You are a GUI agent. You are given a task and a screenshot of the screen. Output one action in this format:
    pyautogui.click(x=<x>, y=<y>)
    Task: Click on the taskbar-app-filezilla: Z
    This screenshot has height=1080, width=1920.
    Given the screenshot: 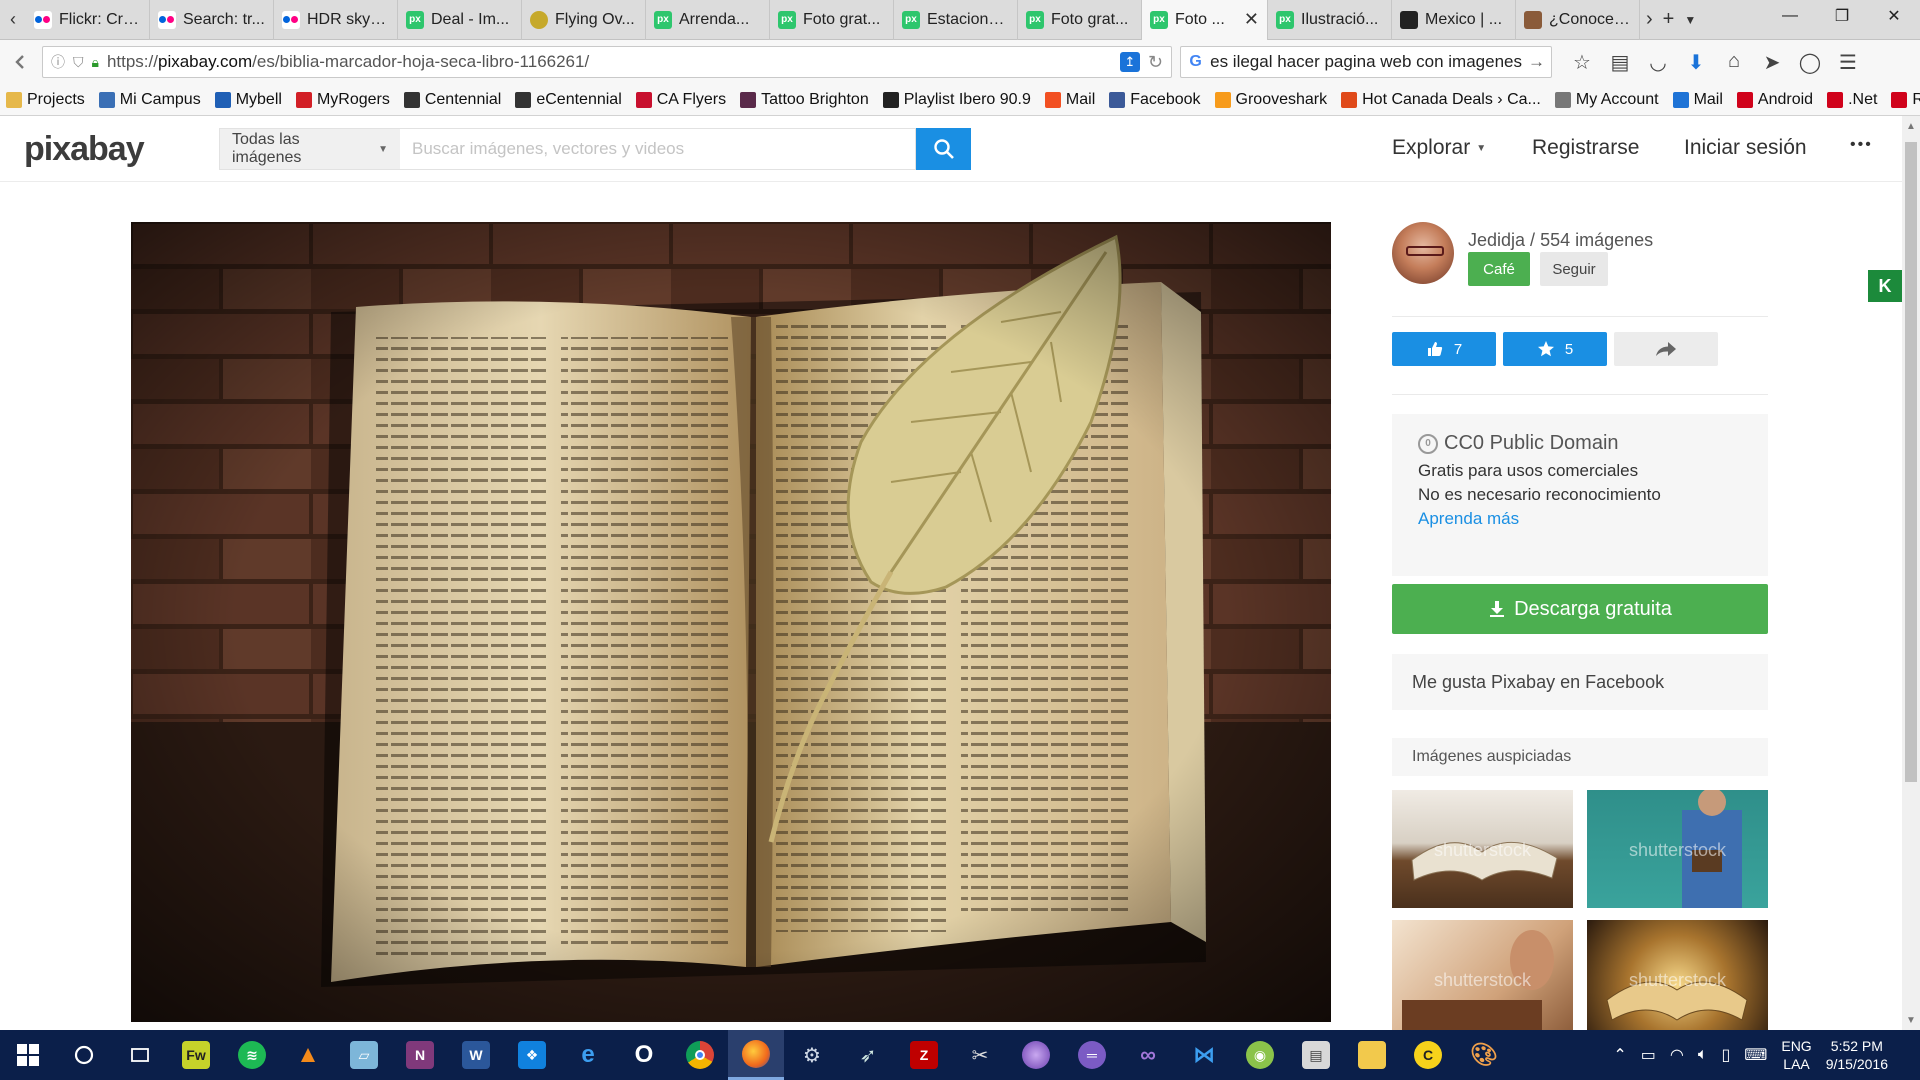 What is the action you would take?
    pyautogui.click(x=924, y=1055)
    